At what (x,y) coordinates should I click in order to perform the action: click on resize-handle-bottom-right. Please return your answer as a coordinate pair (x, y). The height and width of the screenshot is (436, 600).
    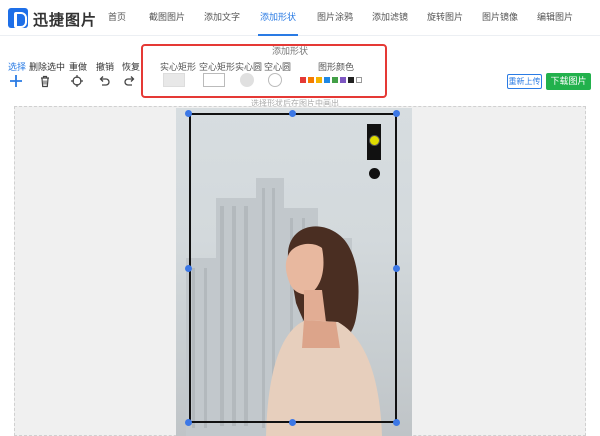
    Looking at the image, I should click on (396, 422).